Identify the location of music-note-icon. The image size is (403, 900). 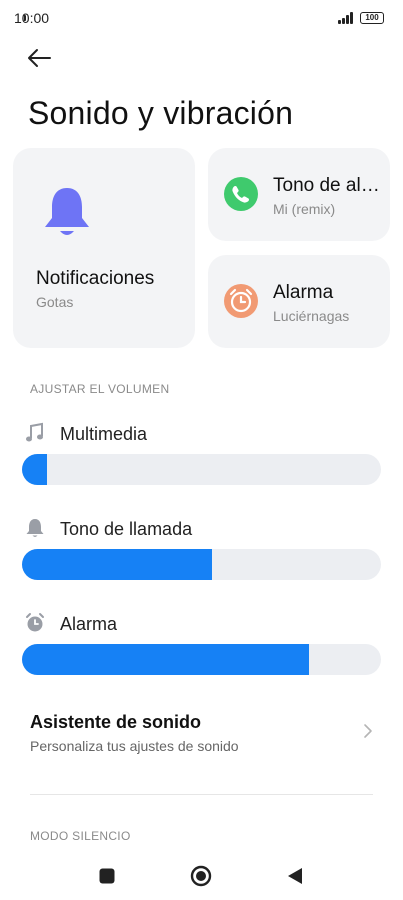
(34, 432).